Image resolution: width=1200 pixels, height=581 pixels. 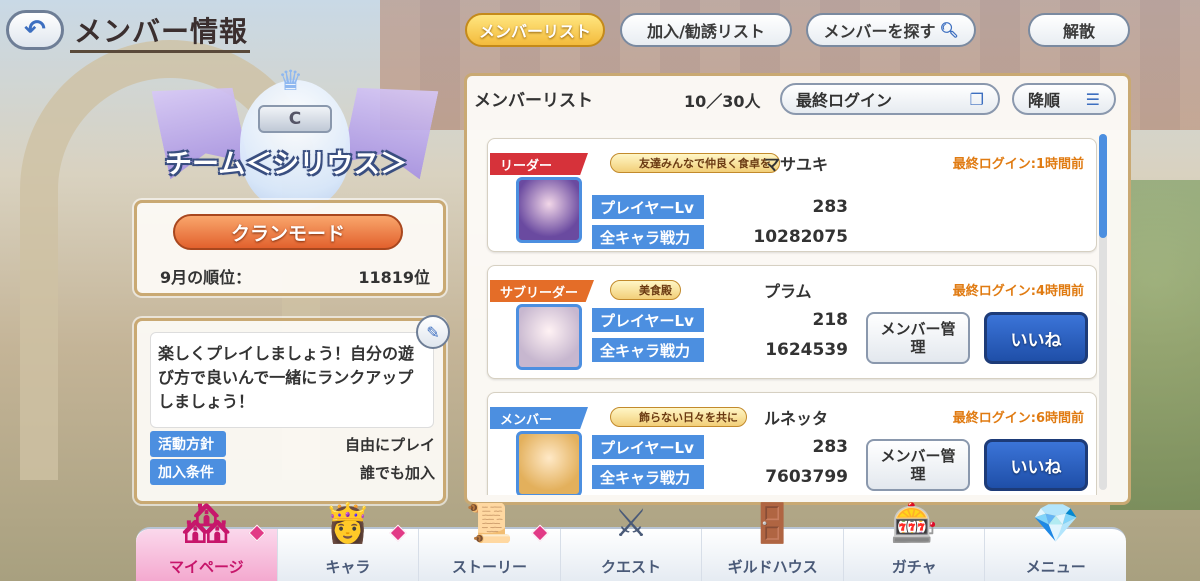 What do you see at coordinates (295, 119) in the screenshot?
I see `clan-rank-badge: C` at bounding box center [295, 119].